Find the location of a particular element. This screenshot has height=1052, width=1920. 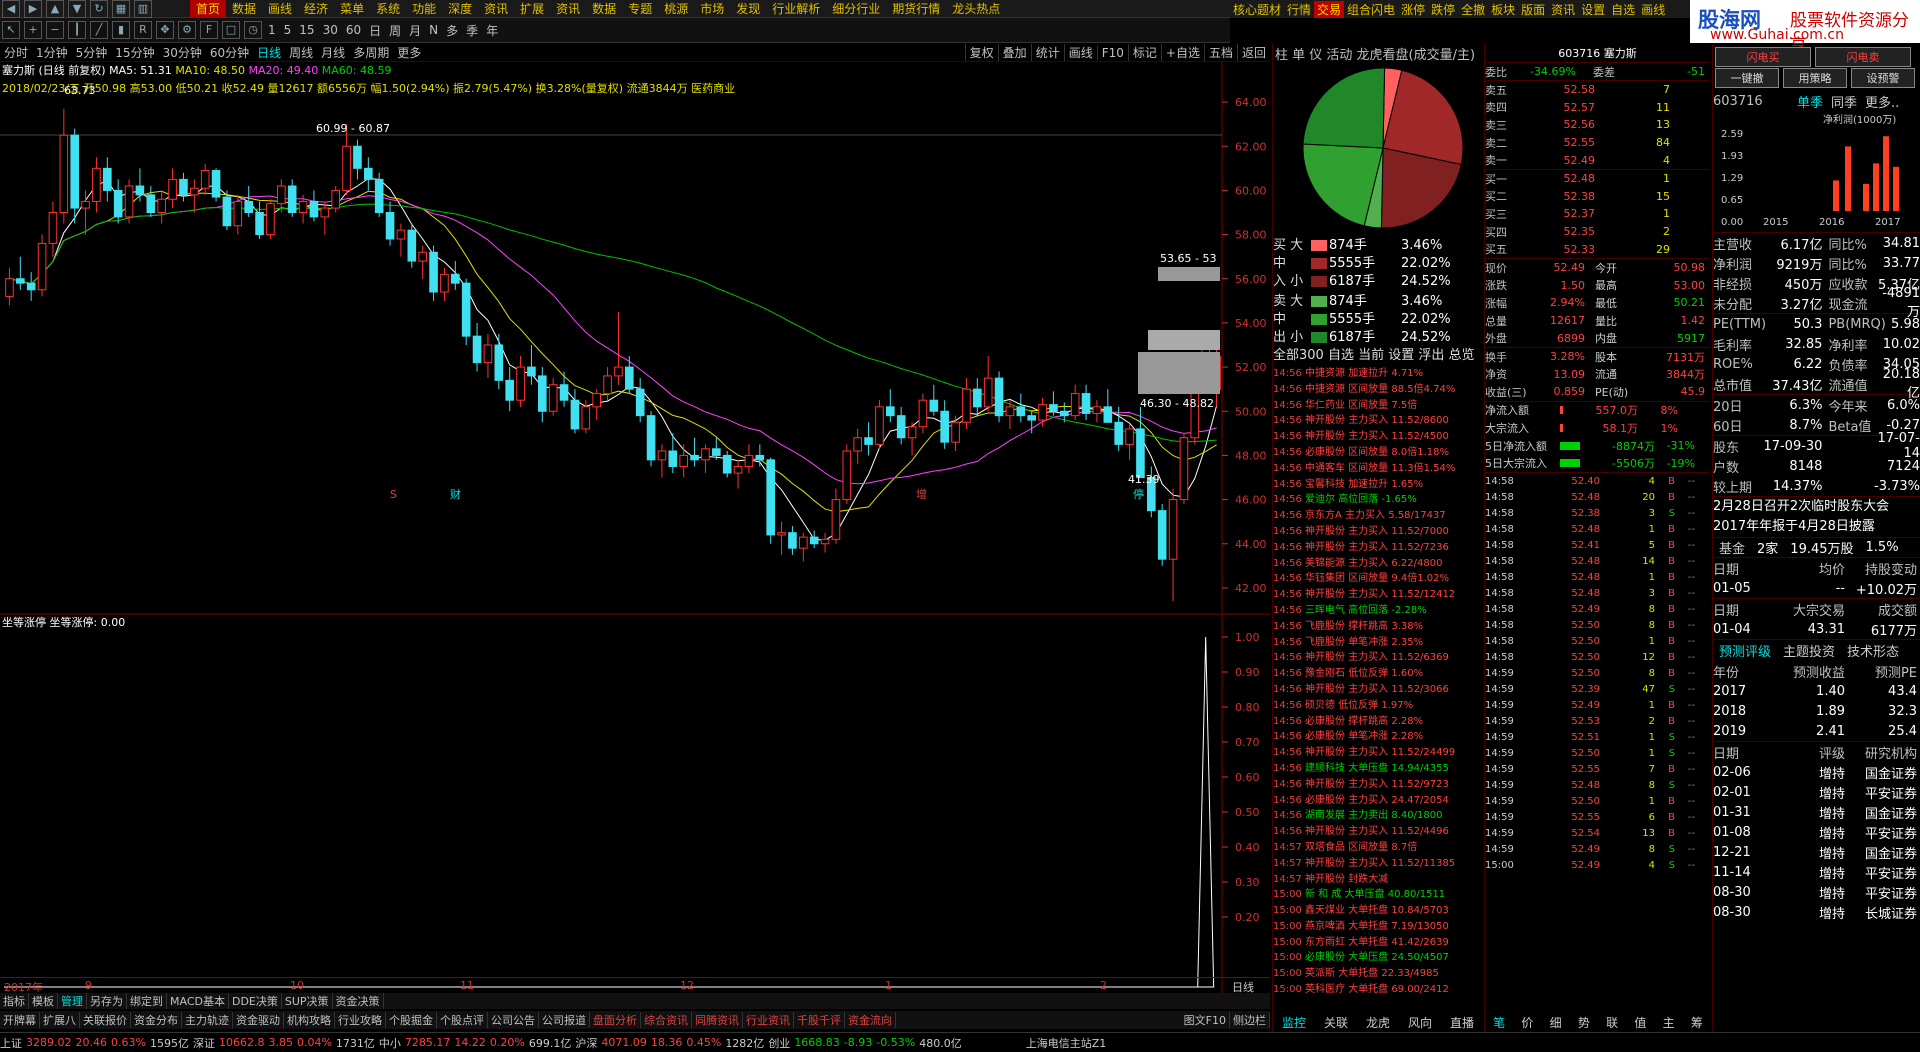

period-button: 周 is located at coordinates (395, 30).